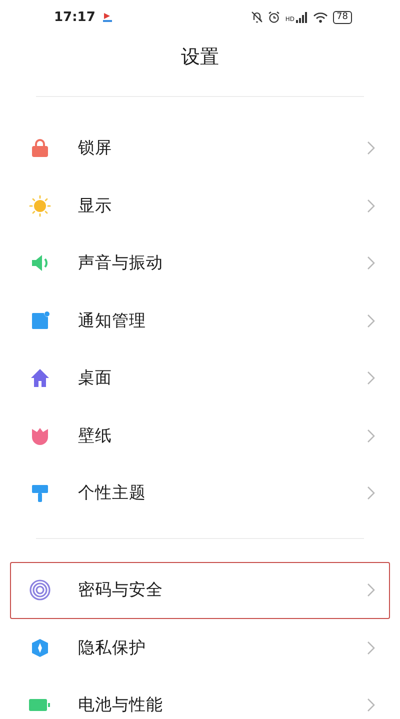 This screenshot has height=719, width=400. What do you see at coordinates (112, 647) in the screenshot?
I see `row-label: 隐私保护` at bounding box center [112, 647].